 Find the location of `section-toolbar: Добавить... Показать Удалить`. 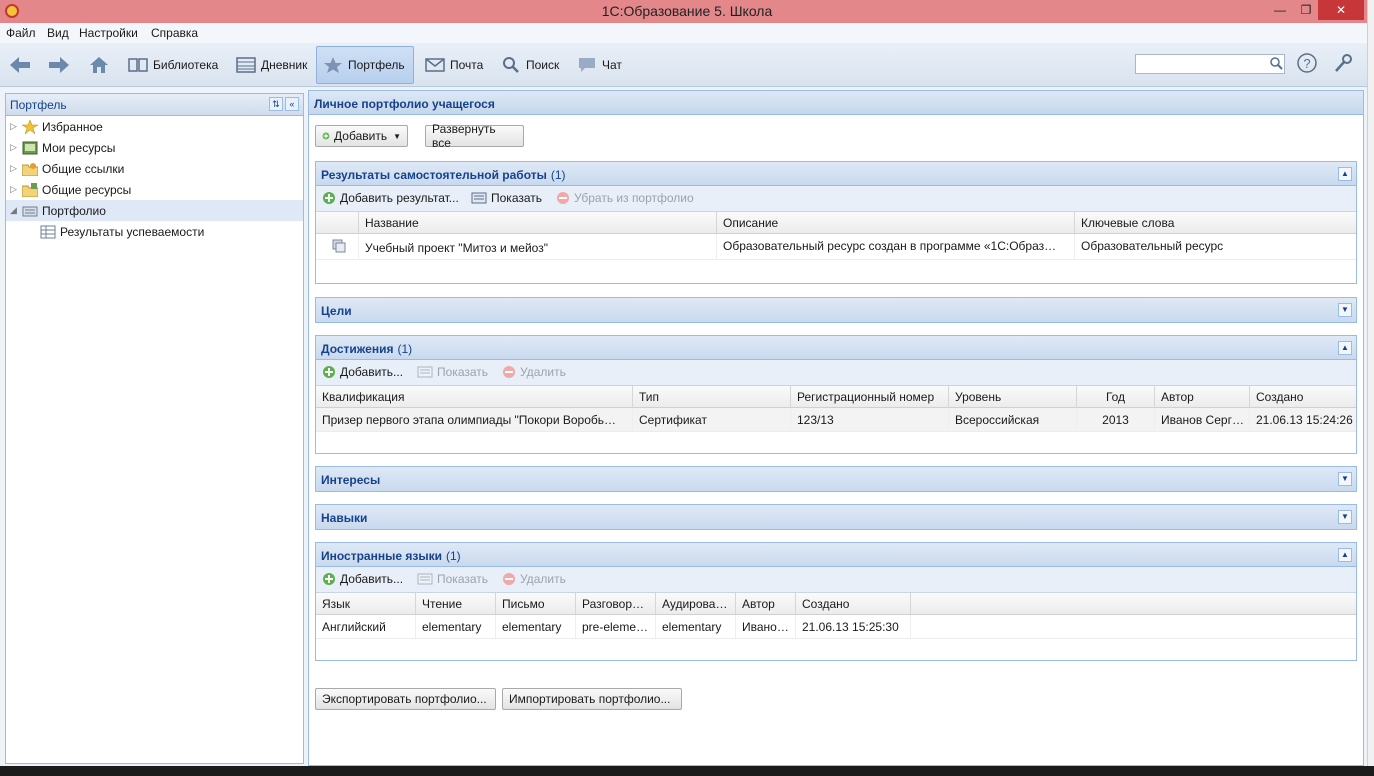

section-toolbar: Добавить... Показать Удалить is located at coordinates (836, 373).